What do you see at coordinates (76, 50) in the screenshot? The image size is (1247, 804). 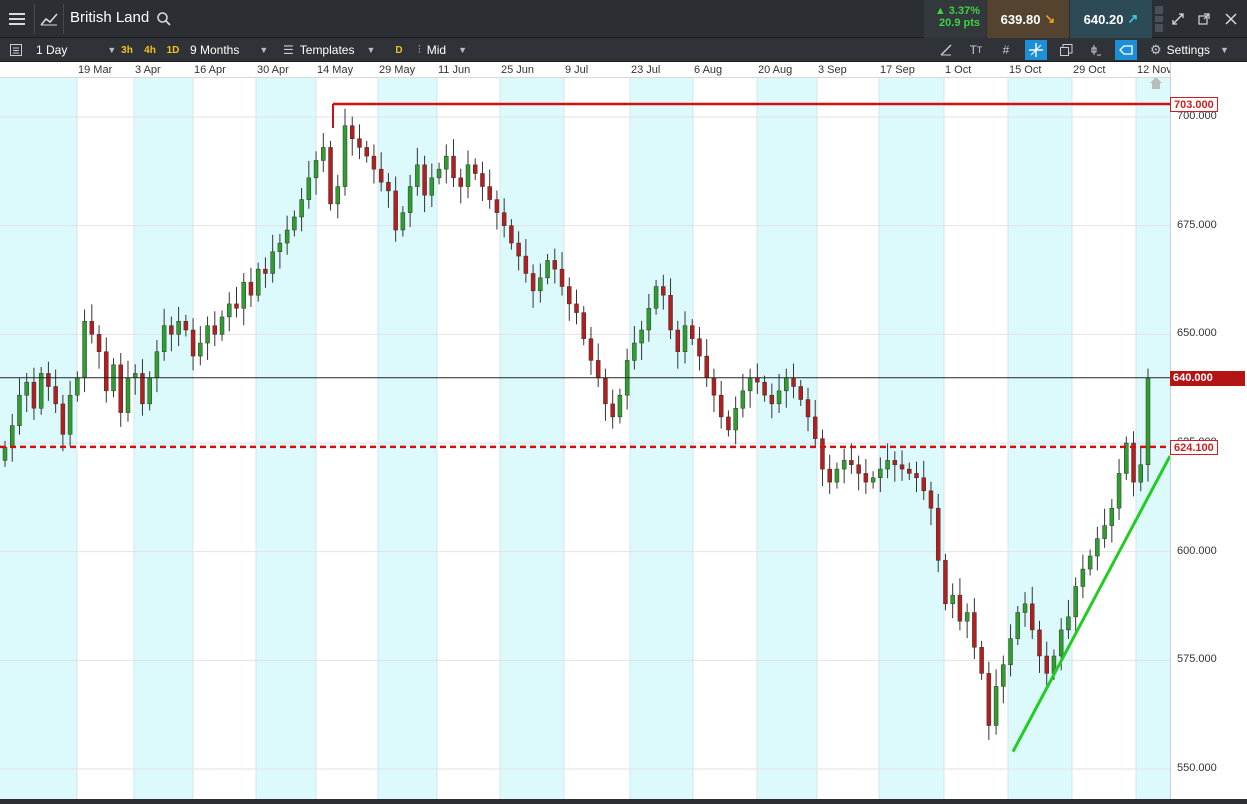 I see `interval-select: 1 Day ▼` at bounding box center [76, 50].